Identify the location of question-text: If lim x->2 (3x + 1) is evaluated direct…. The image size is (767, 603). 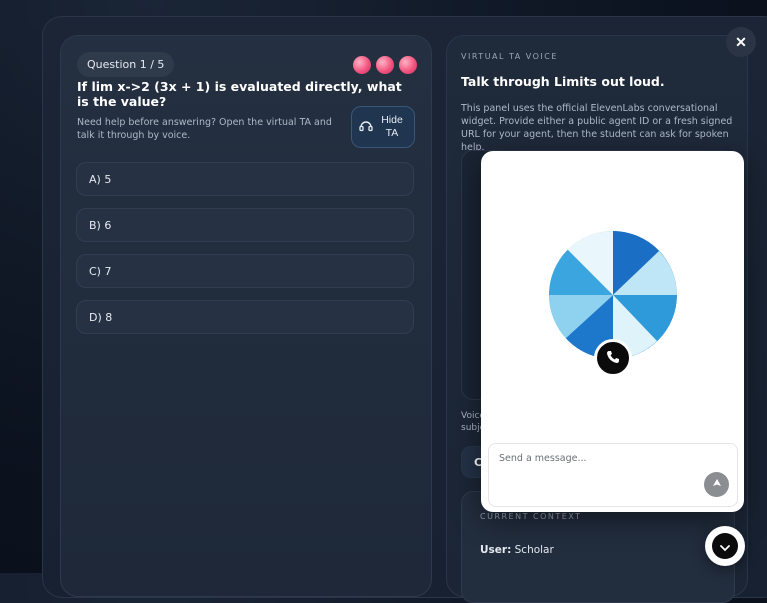
(239, 94).